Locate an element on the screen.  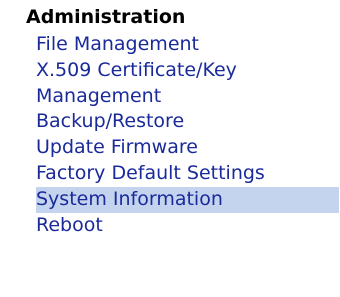
menu-link-update-firmware: Update Firmware is located at coordinates (187, 148).